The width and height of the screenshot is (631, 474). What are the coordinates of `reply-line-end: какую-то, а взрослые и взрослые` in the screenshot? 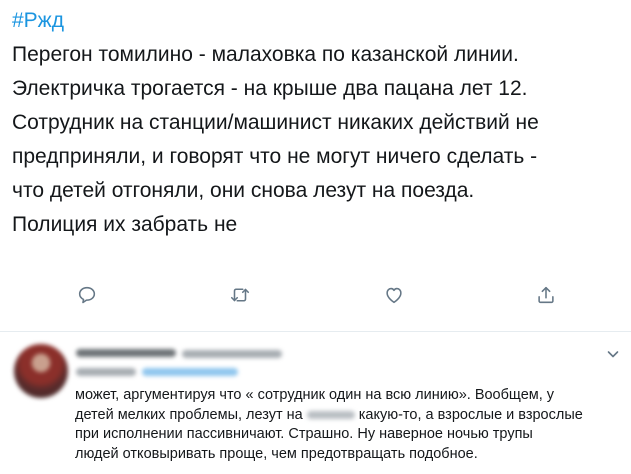 It's located at (470, 414).